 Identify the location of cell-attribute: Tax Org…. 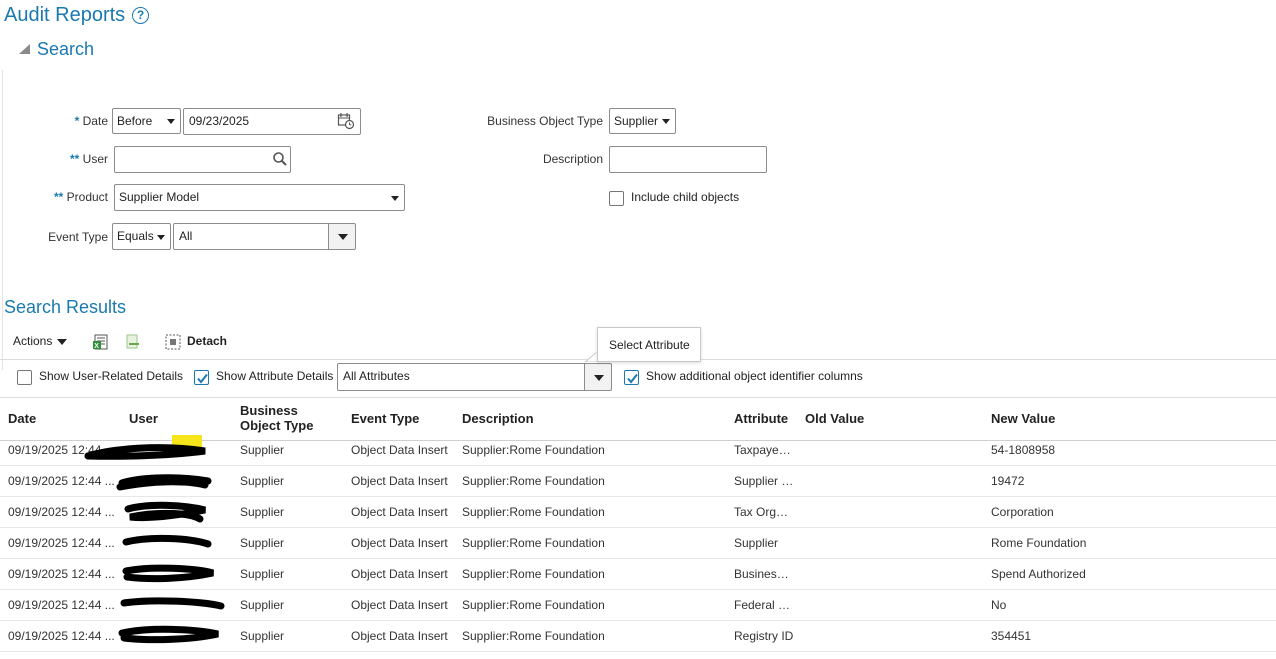
(761, 512).